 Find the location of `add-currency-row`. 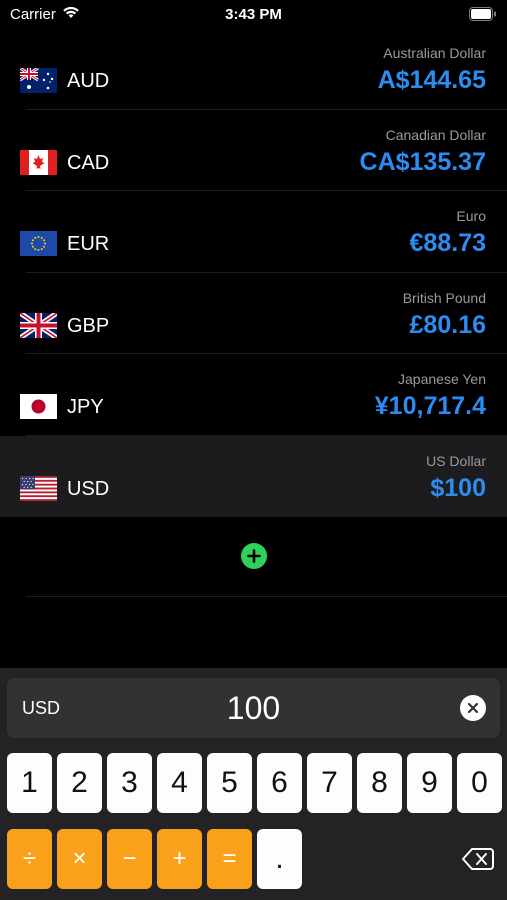

add-currency-row is located at coordinates (253, 556).